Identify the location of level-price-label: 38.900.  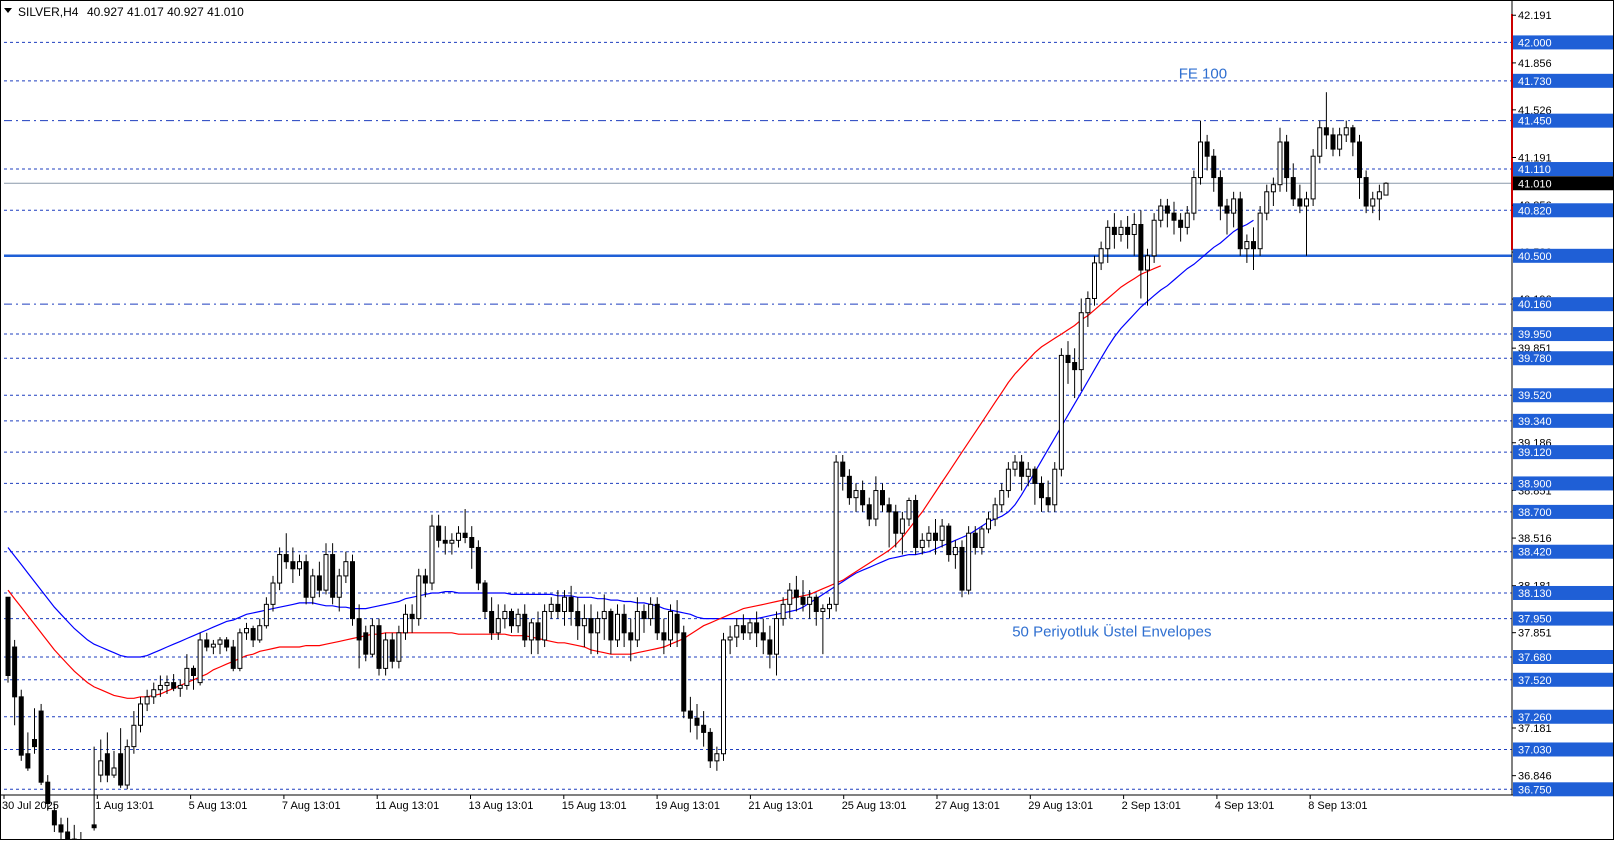
(1535, 484).